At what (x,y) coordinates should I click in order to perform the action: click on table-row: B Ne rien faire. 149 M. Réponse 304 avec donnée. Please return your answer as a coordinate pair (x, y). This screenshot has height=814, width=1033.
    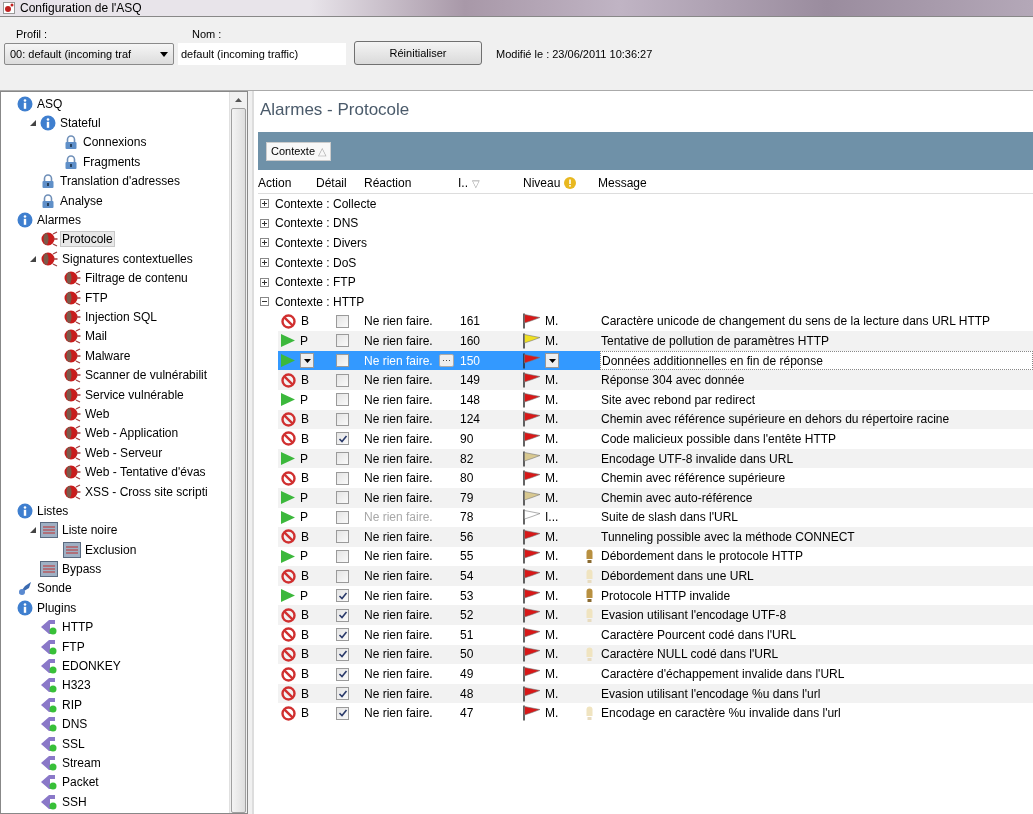
    Looking at the image, I should click on (655, 380).